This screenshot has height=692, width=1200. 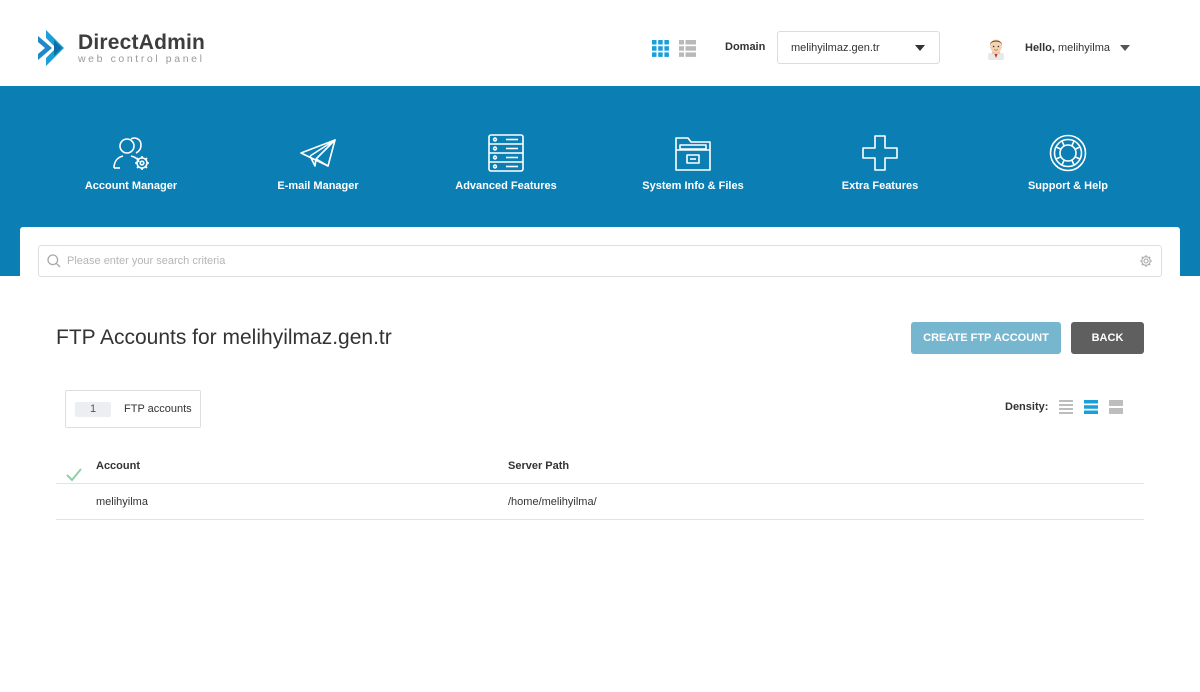 What do you see at coordinates (674, 48) in the screenshot?
I see `view-toggle` at bounding box center [674, 48].